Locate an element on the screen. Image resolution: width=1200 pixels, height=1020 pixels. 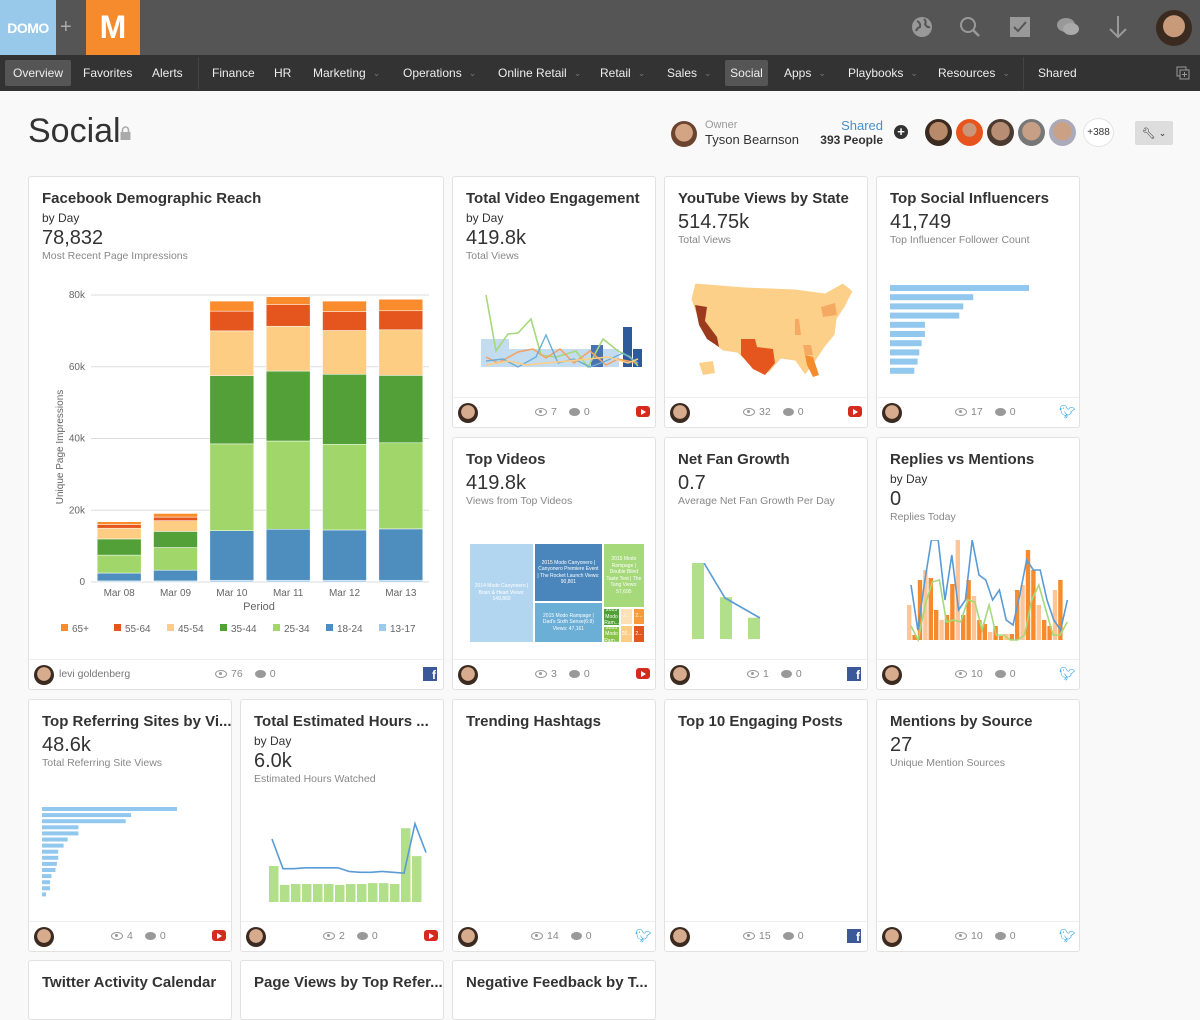
card-title: Top 10 Engaging Posts is located at coordinates (760, 721).